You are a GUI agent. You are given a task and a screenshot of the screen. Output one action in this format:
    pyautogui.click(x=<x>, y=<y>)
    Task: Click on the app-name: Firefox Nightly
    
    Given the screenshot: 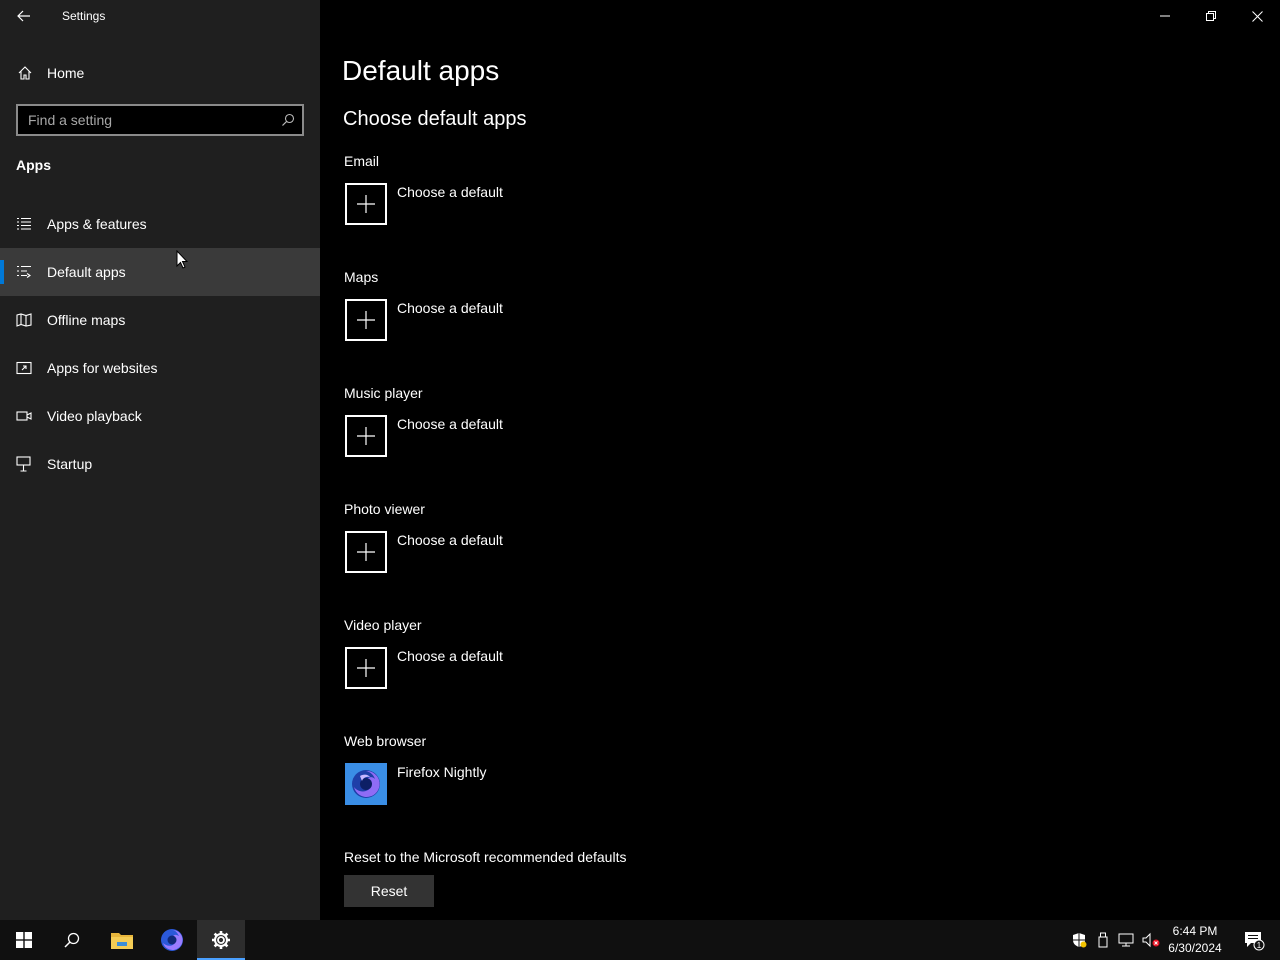 What is the action you would take?
    pyautogui.click(x=442, y=772)
    